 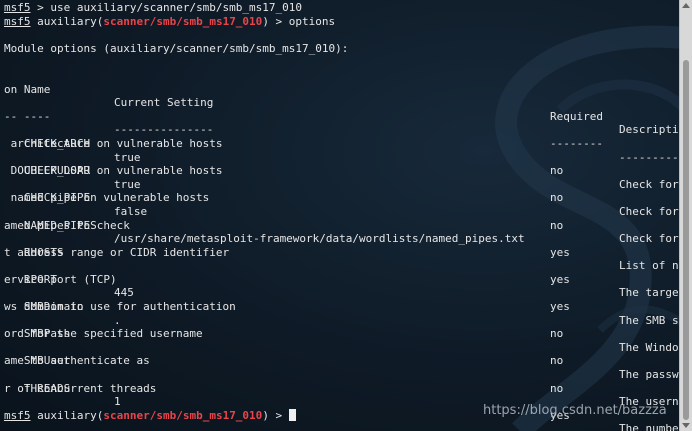 I want to click on option-description-wrap: ervice port (TCP), so click(x=60, y=279).